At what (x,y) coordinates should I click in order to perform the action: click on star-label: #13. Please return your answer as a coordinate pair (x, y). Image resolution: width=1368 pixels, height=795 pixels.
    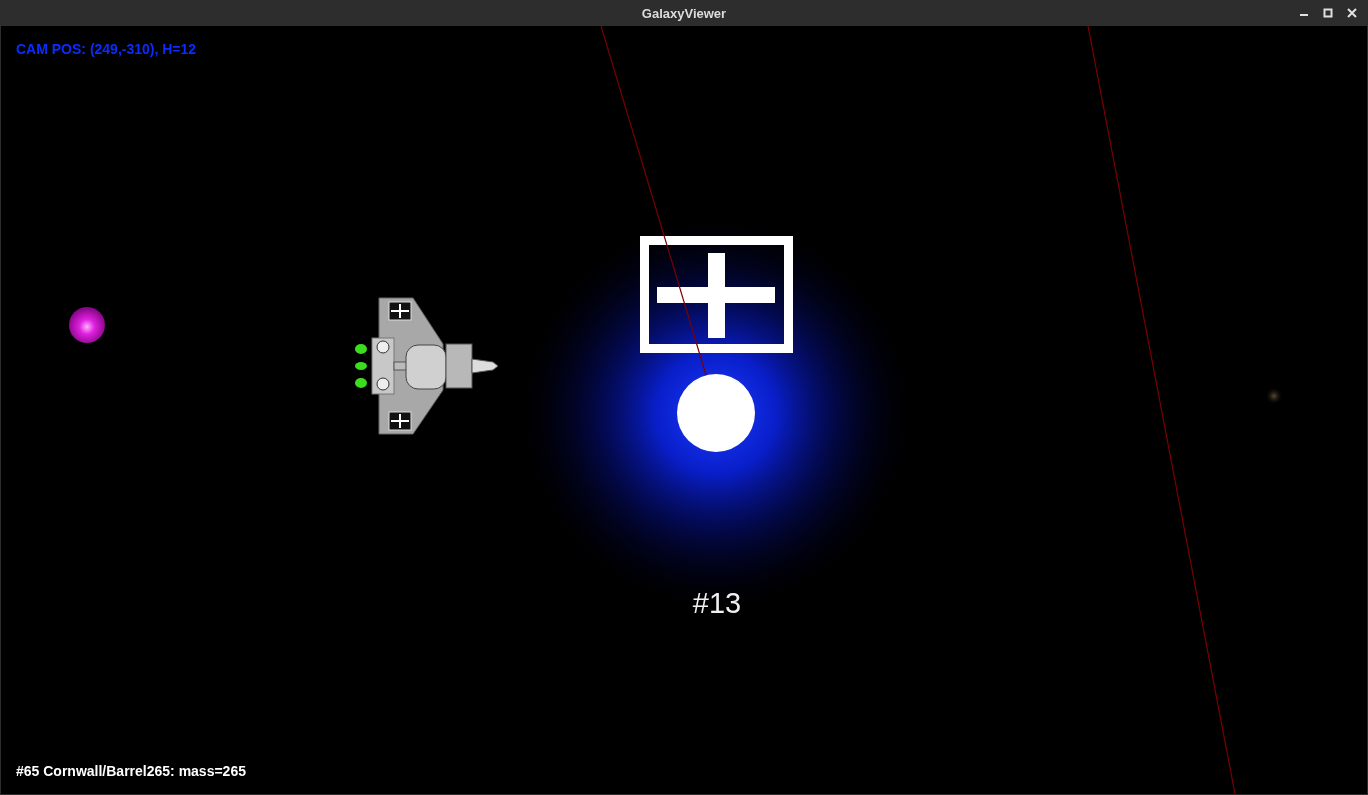
    Looking at the image, I should click on (717, 603).